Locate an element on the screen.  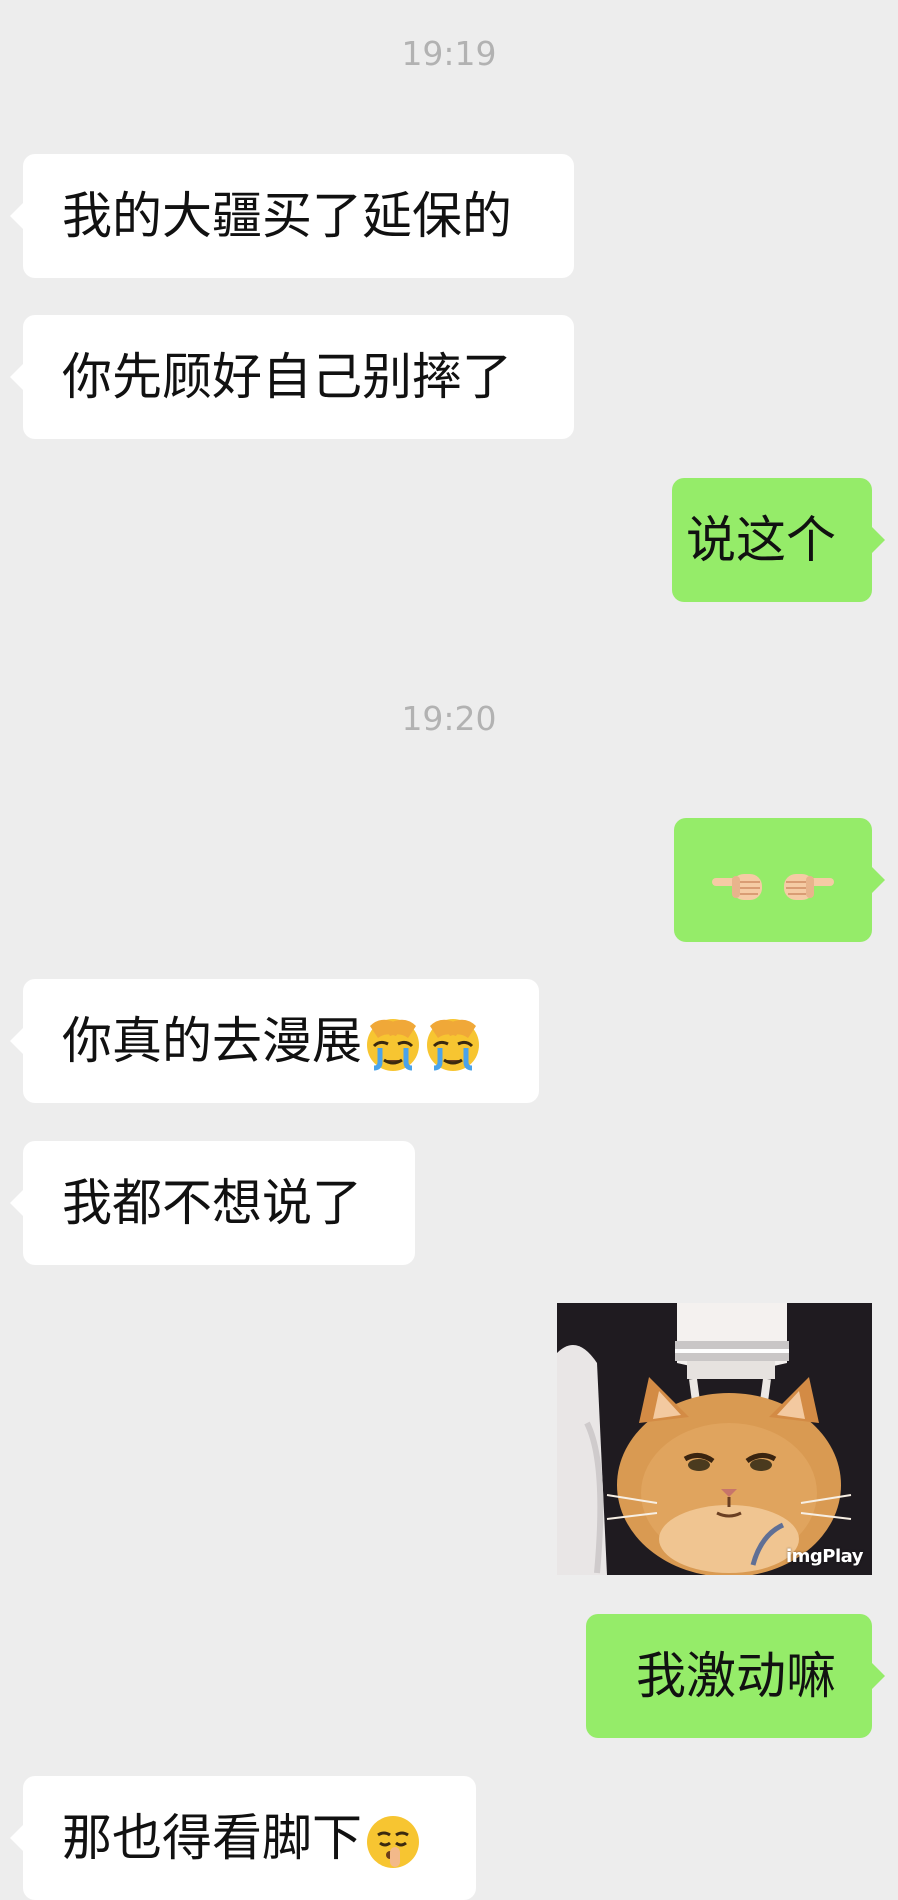
point-left-icon is located at coordinates (737, 886).